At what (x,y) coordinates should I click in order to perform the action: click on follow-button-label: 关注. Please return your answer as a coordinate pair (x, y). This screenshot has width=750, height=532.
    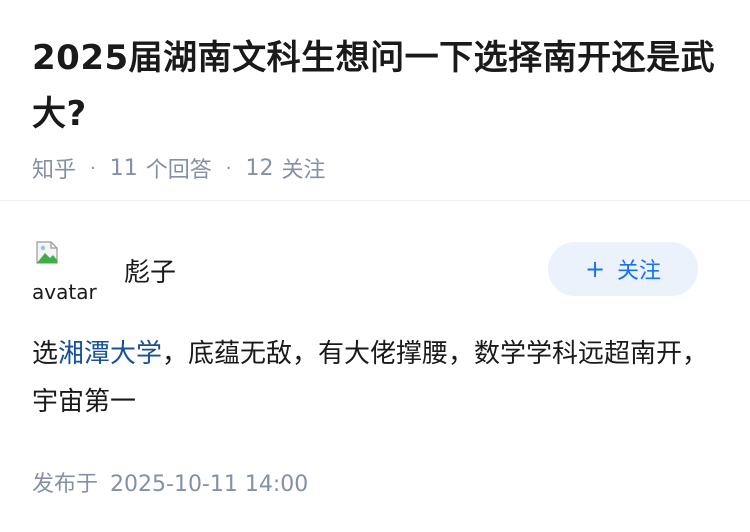
    Looking at the image, I should click on (639, 271).